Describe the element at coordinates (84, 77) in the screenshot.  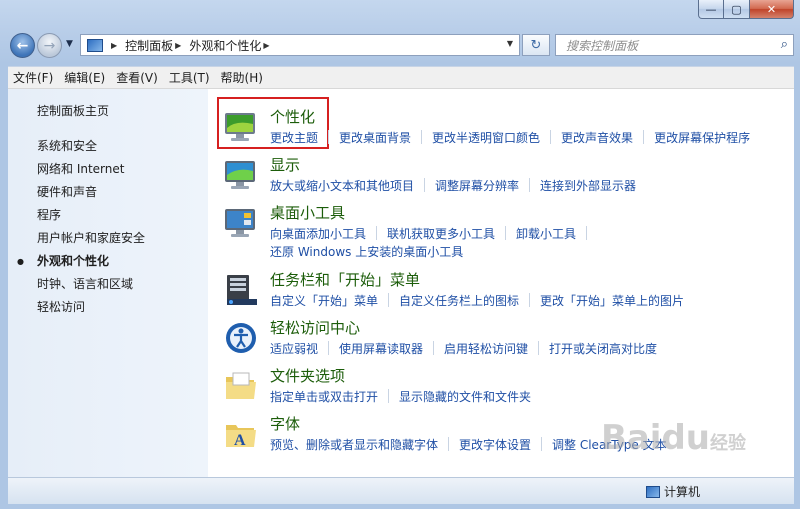
I see `menu-edit: 编辑(E)` at that location.